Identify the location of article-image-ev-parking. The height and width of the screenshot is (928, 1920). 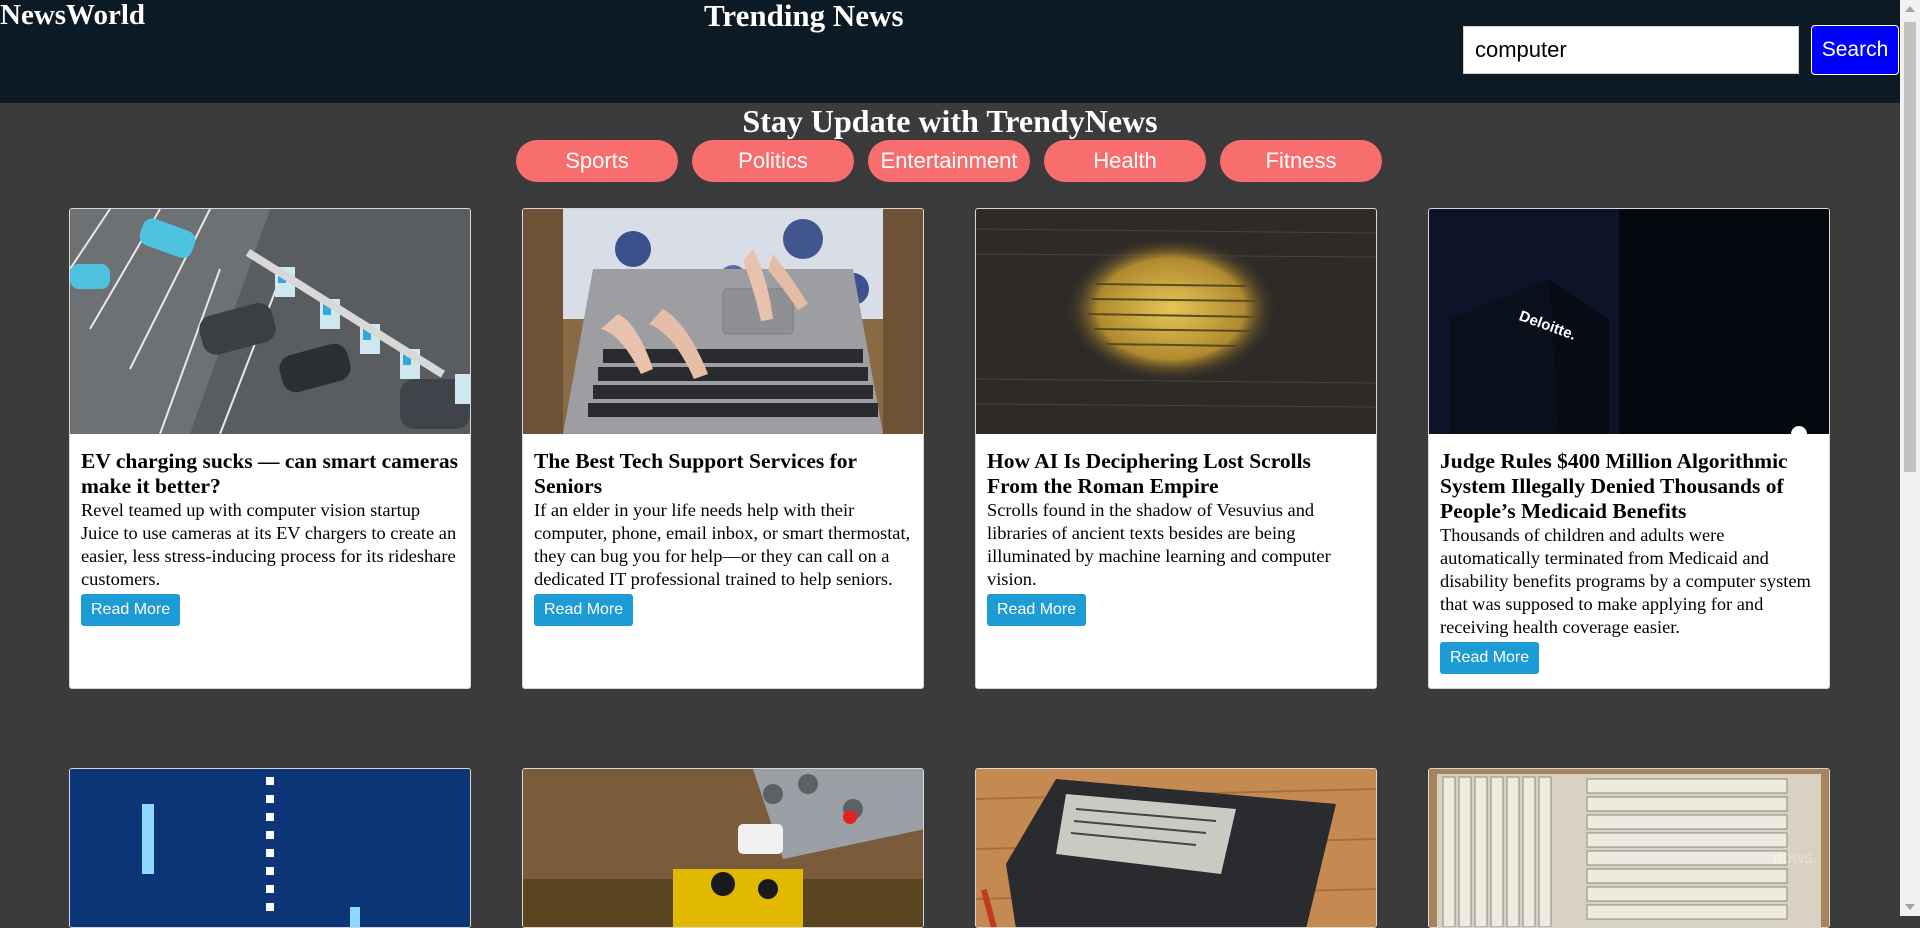
(270, 321).